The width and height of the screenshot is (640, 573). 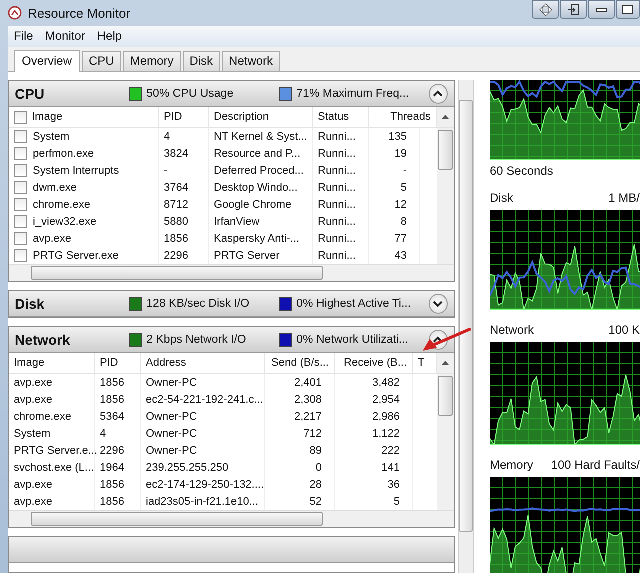 I want to click on table-cell: 239.255.255.250, so click(x=187, y=468).